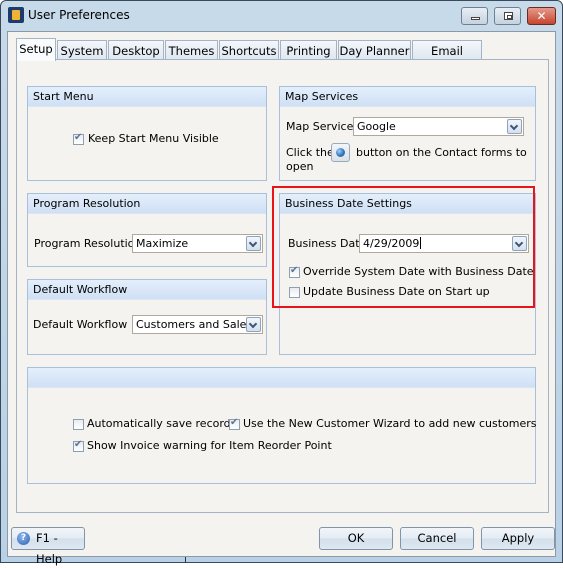  Describe the element at coordinates (36, 49) in the screenshot. I see `tab-setup: Setup` at that location.